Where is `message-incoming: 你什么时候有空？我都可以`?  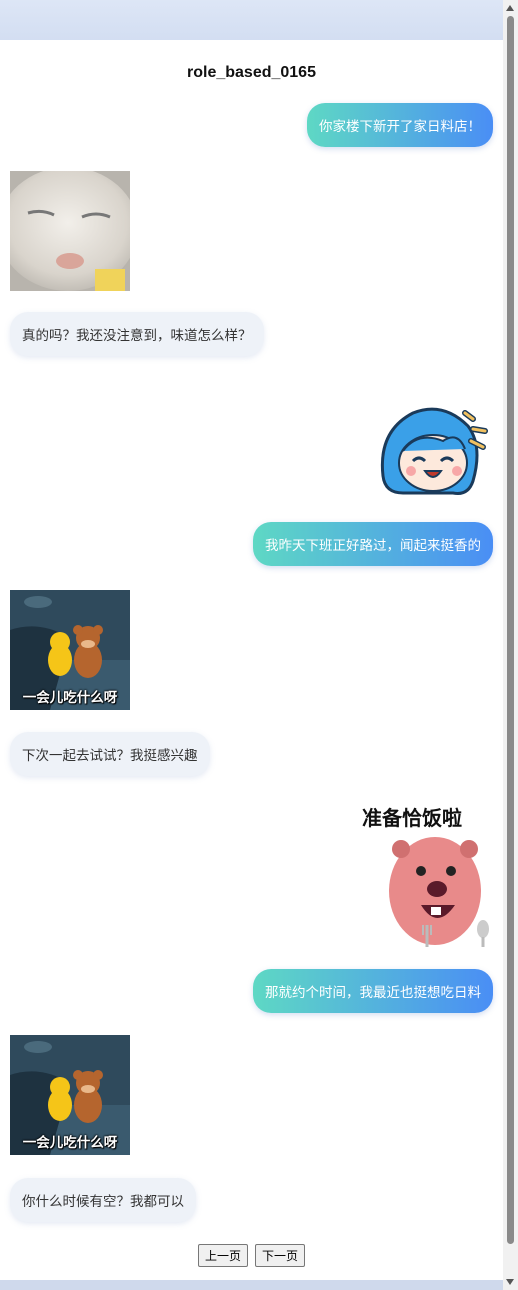
message-incoming: 你什么时候有空？我都可以 is located at coordinates (103, 1200).